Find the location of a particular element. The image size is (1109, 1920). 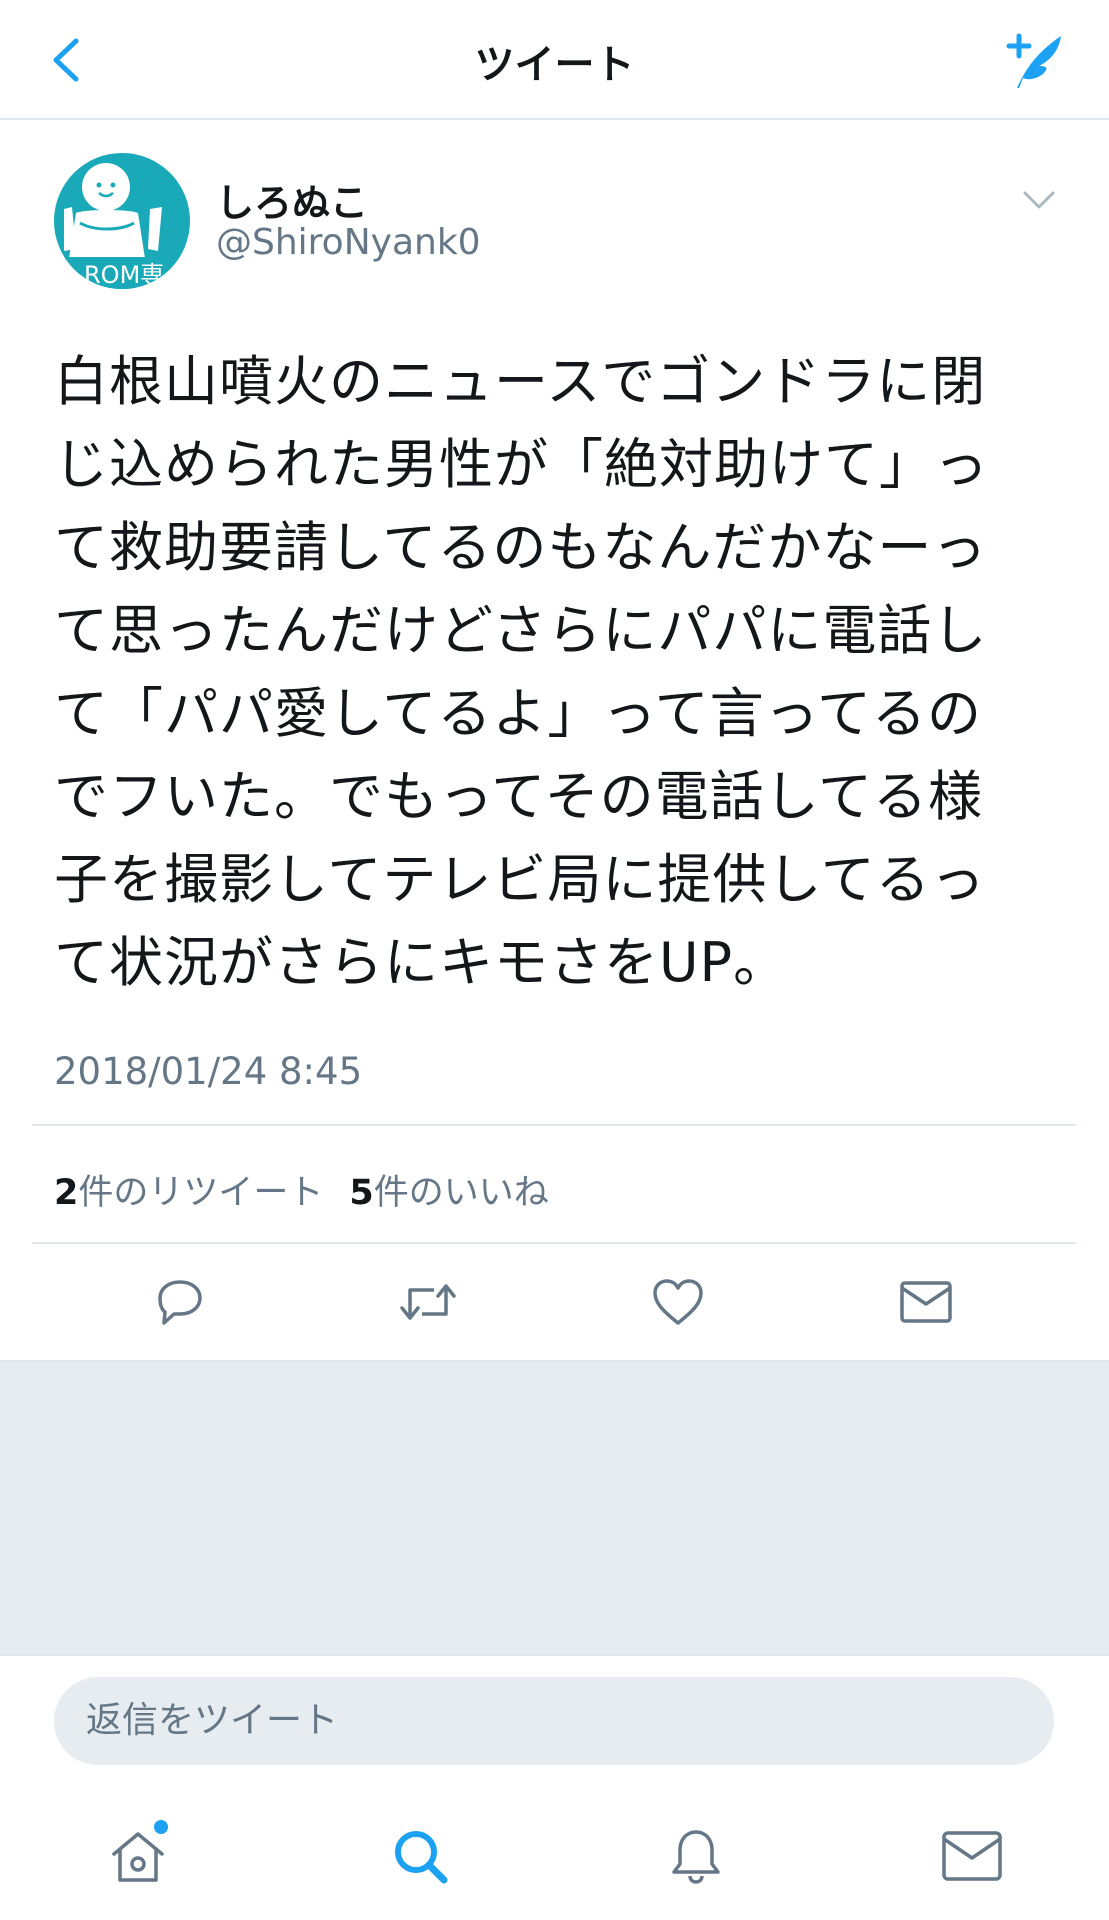

heart-icon is located at coordinates (678, 1302).